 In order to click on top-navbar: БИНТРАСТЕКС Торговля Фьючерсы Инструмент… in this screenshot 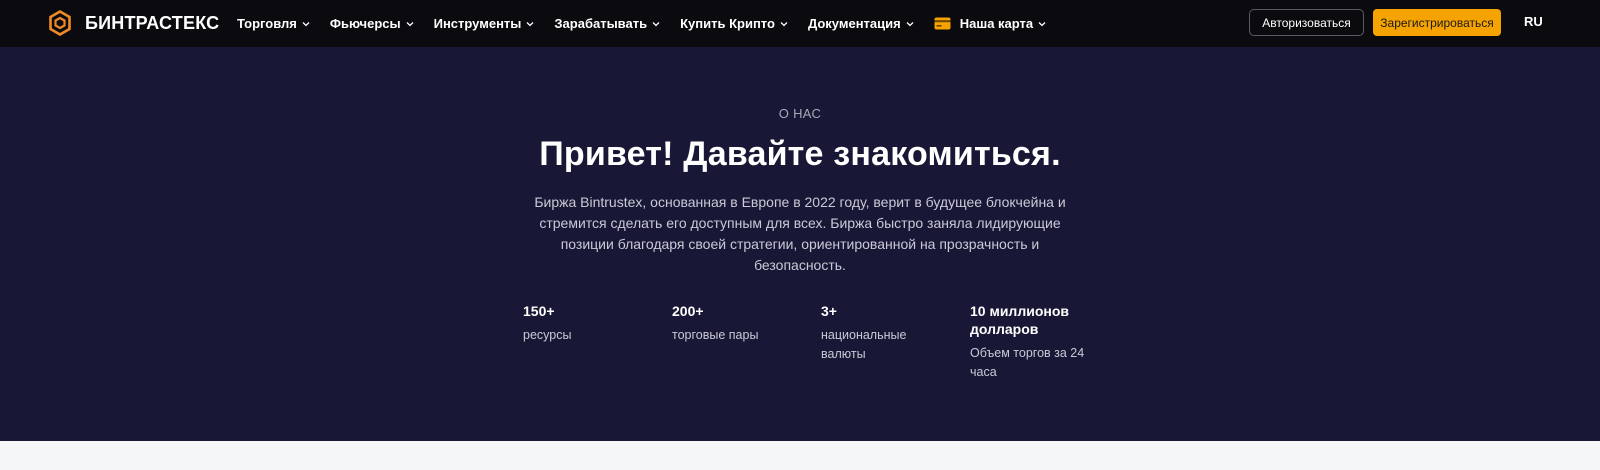, I will do `click(800, 23)`.